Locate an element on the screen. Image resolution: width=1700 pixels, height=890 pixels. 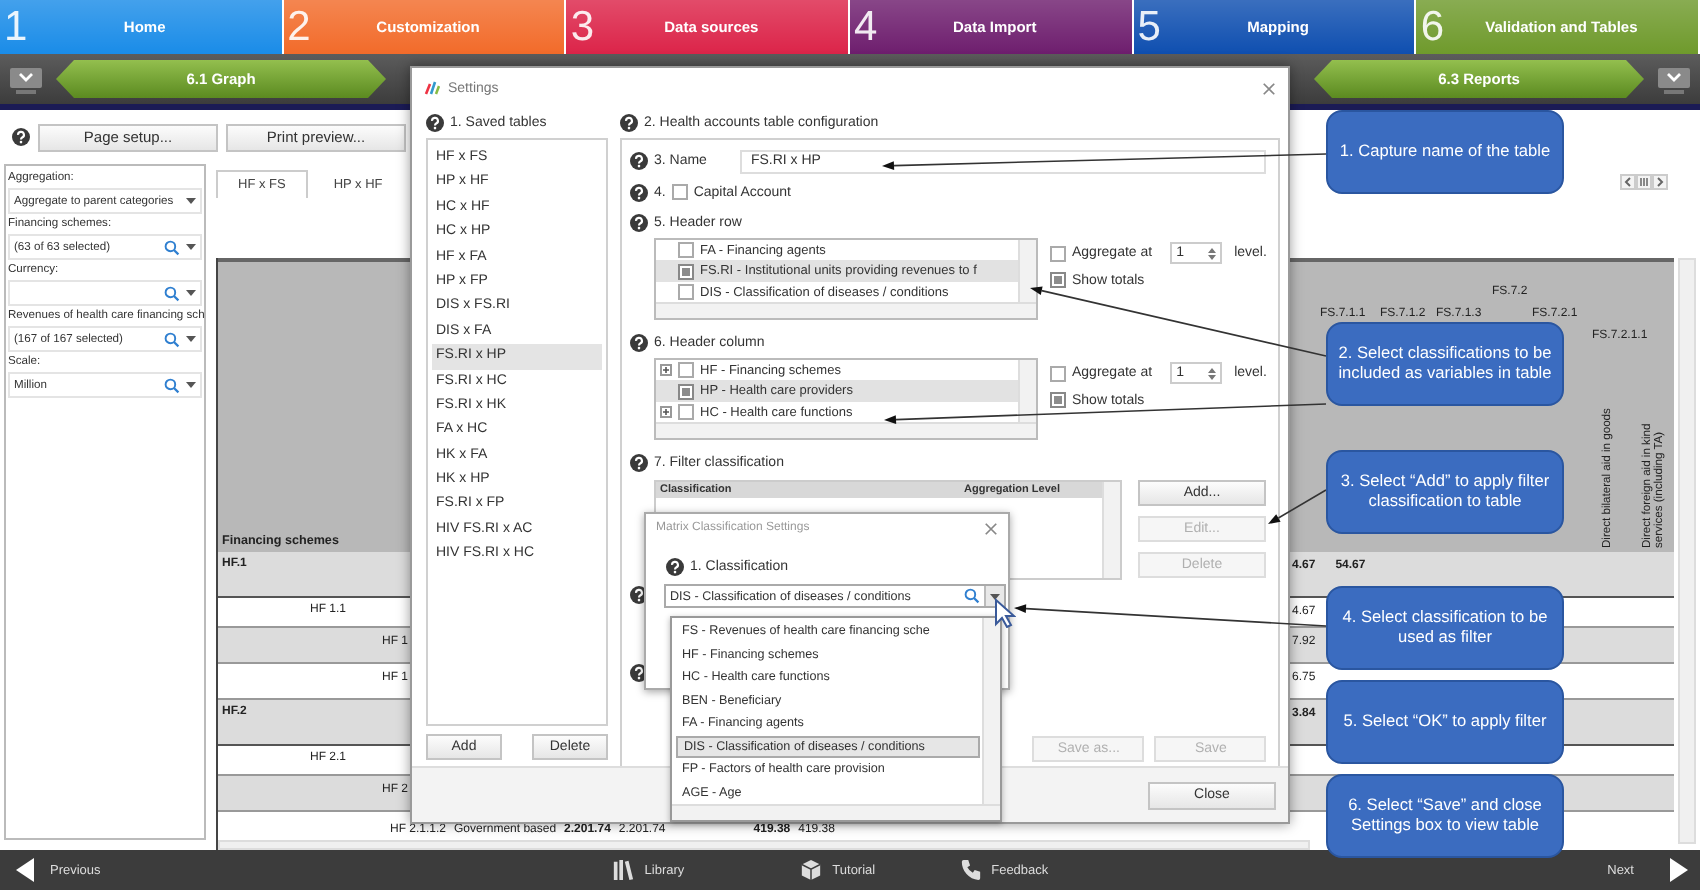
callout: 3. Select “Add” to apply filter classification to table is located at coordinates (1445, 492).